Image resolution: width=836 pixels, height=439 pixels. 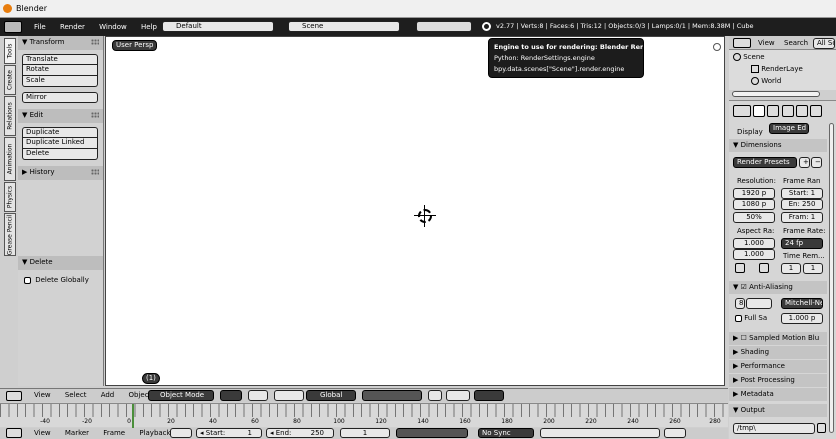 What do you see at coordinates (765, 162) in the screenshot?
I see `render-presets-selector: Render Presets` at bounding box center [765, 162].